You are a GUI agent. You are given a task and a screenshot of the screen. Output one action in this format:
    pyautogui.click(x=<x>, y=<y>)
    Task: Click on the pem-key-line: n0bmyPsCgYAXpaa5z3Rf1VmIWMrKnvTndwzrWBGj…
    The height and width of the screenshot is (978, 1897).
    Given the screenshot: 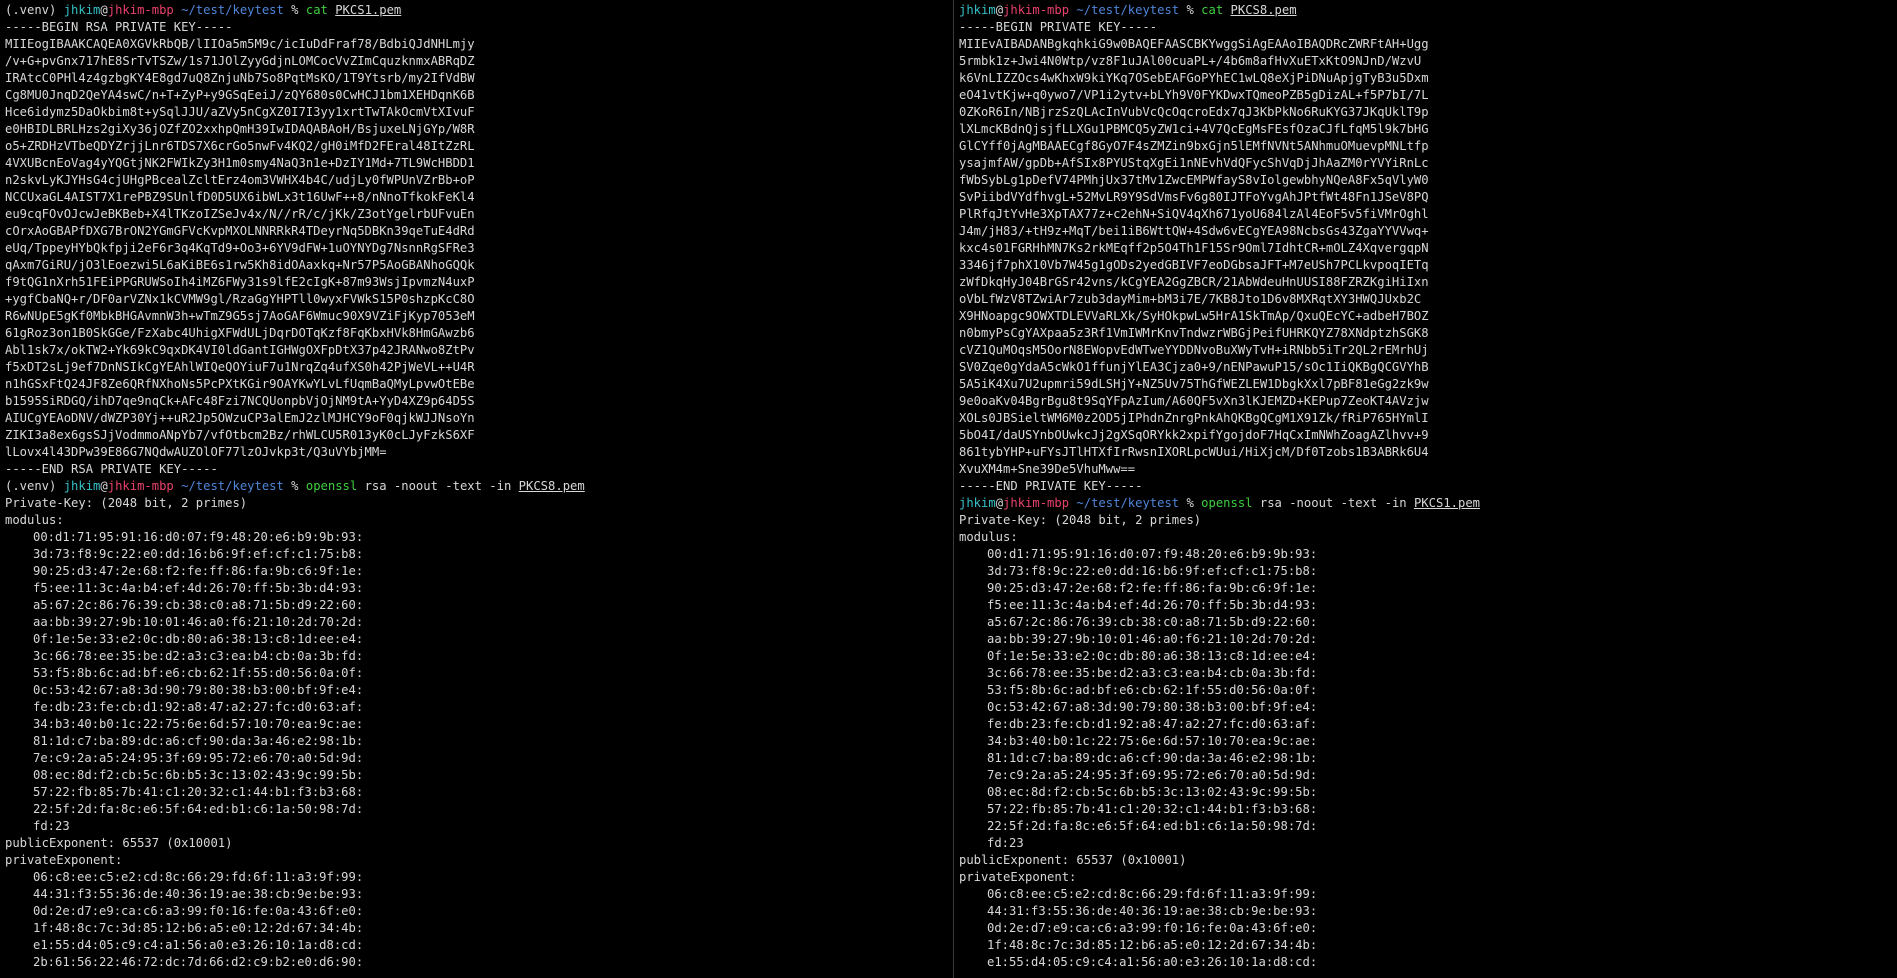 What is the action you would take?
    pyautogui.click(x=1194, y=333)
    